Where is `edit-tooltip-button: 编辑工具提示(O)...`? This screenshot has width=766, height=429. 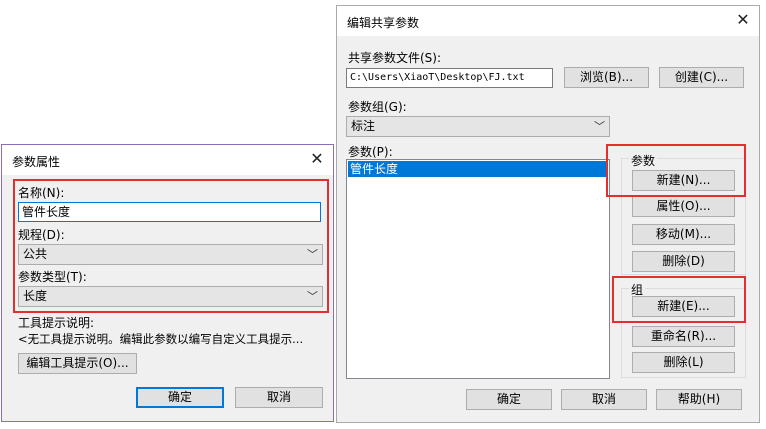 edit-tooltip-button: 编辑工具提示(O)... is located at coordinates (77, 363).